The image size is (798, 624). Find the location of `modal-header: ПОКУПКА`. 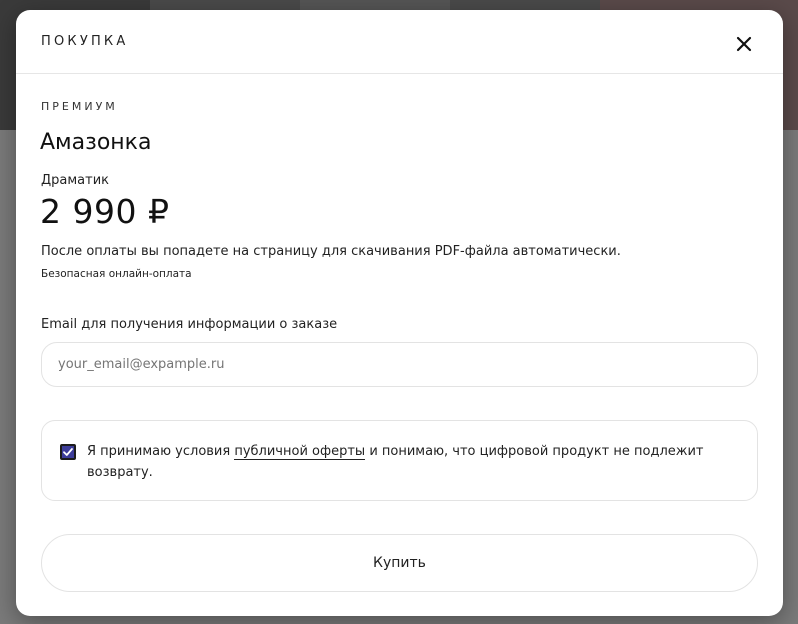

modal-header: ПОКУПКА is located at coordinates (399, 42).